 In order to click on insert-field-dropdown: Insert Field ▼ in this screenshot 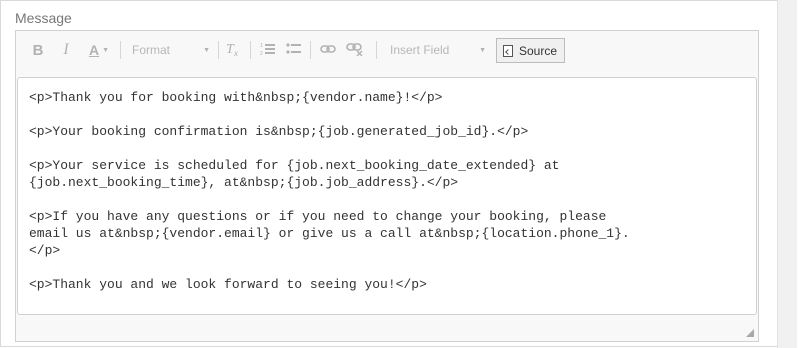, I will do `click(439, 50)`.